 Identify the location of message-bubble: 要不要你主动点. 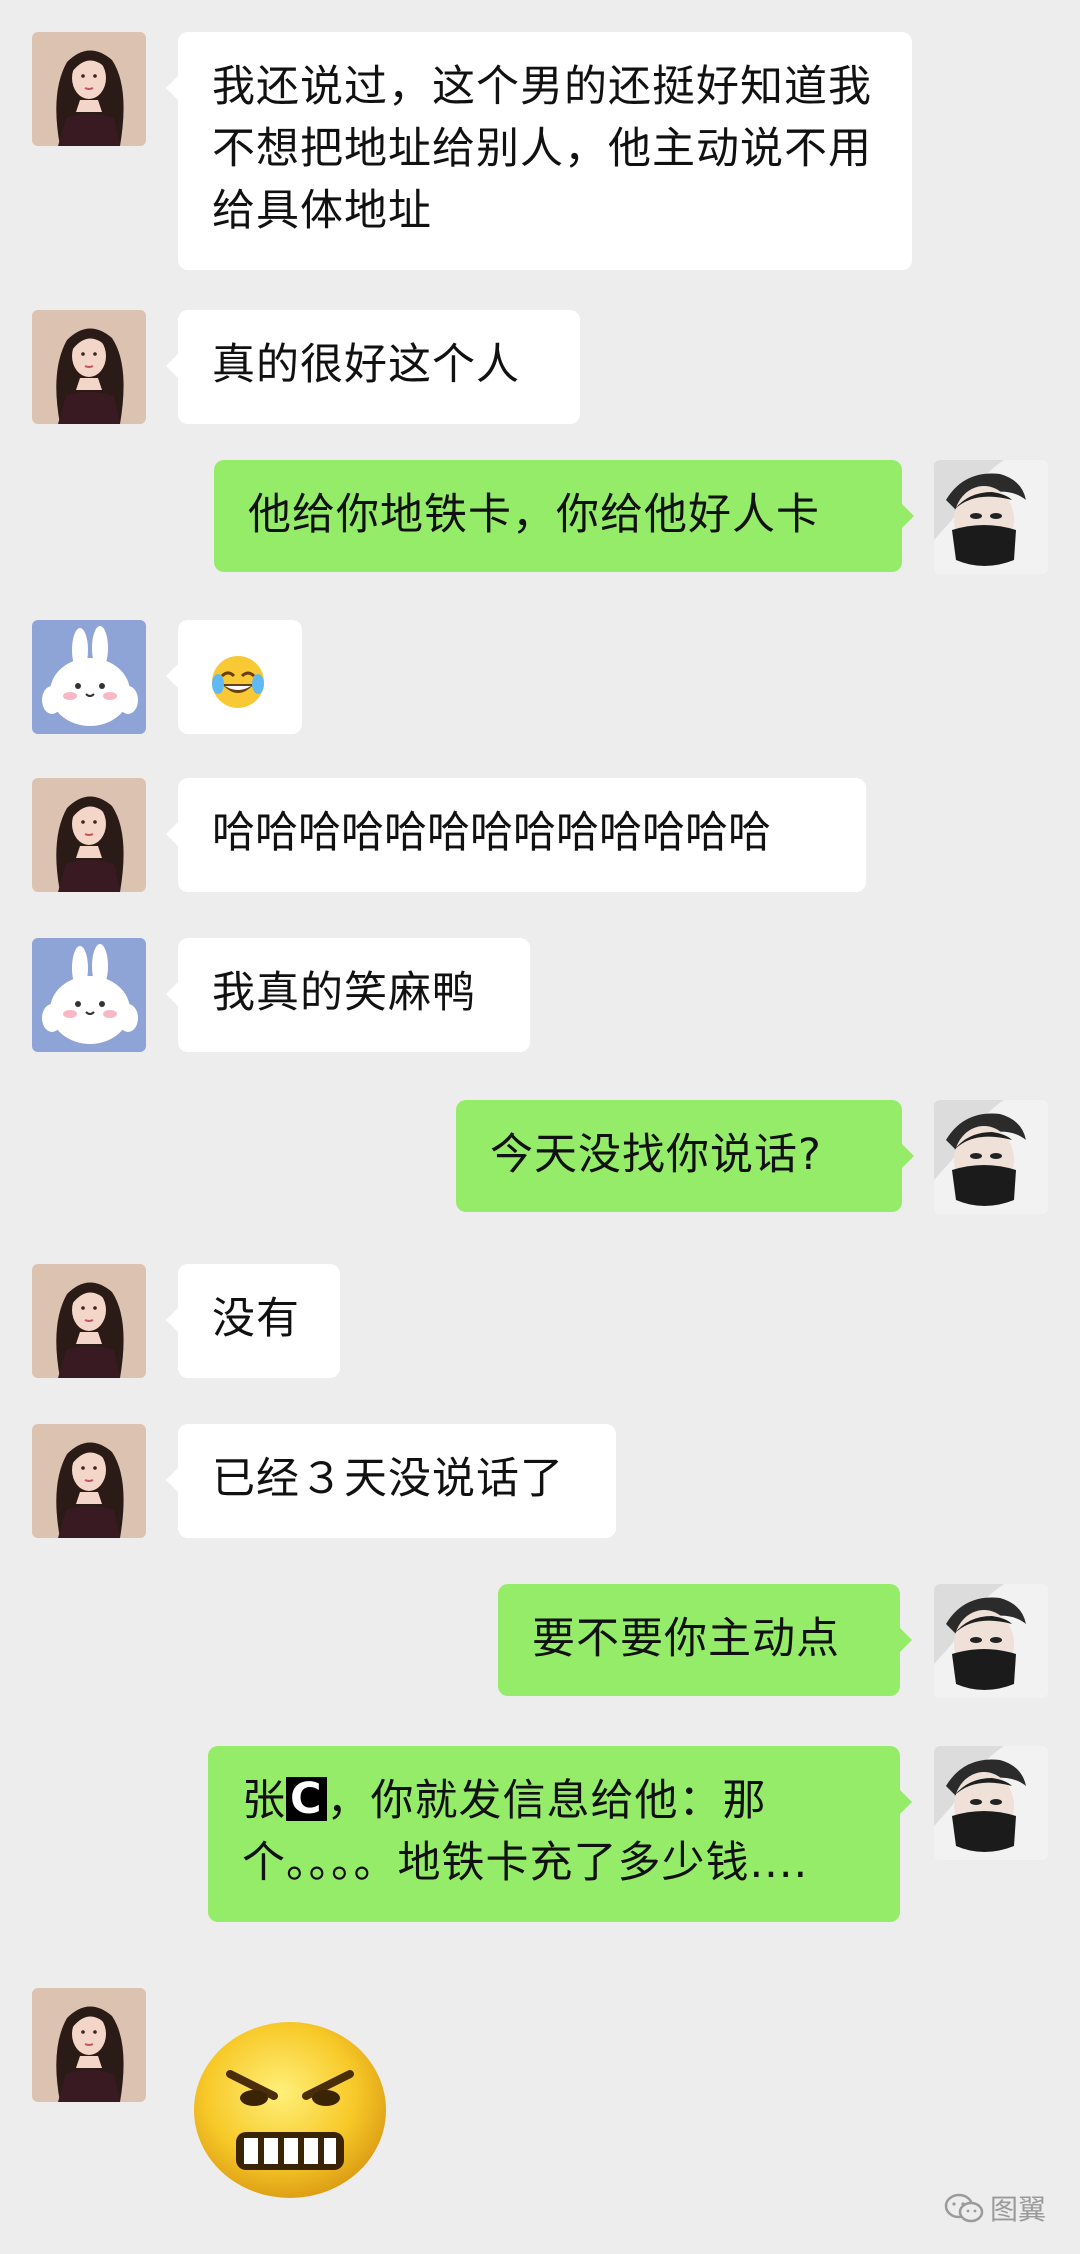
(705, 1640).